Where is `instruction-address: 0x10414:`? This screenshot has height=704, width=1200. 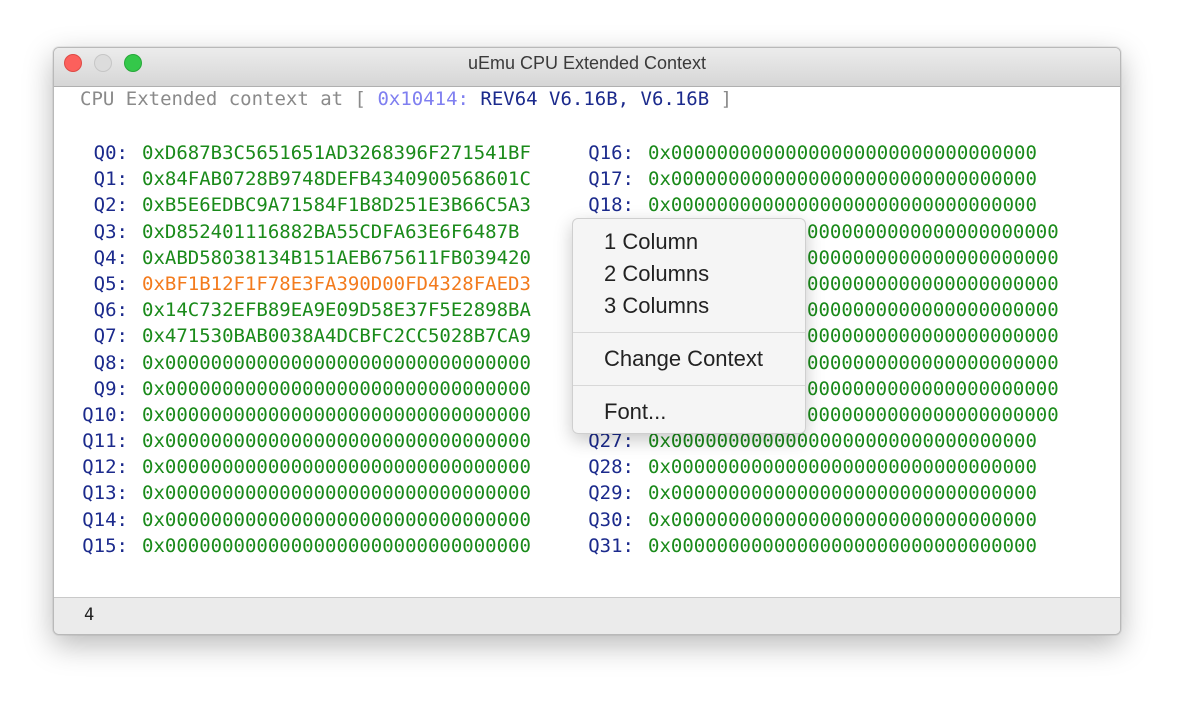 instruction-address: 0x10414: is located at coordinates (423, 99).